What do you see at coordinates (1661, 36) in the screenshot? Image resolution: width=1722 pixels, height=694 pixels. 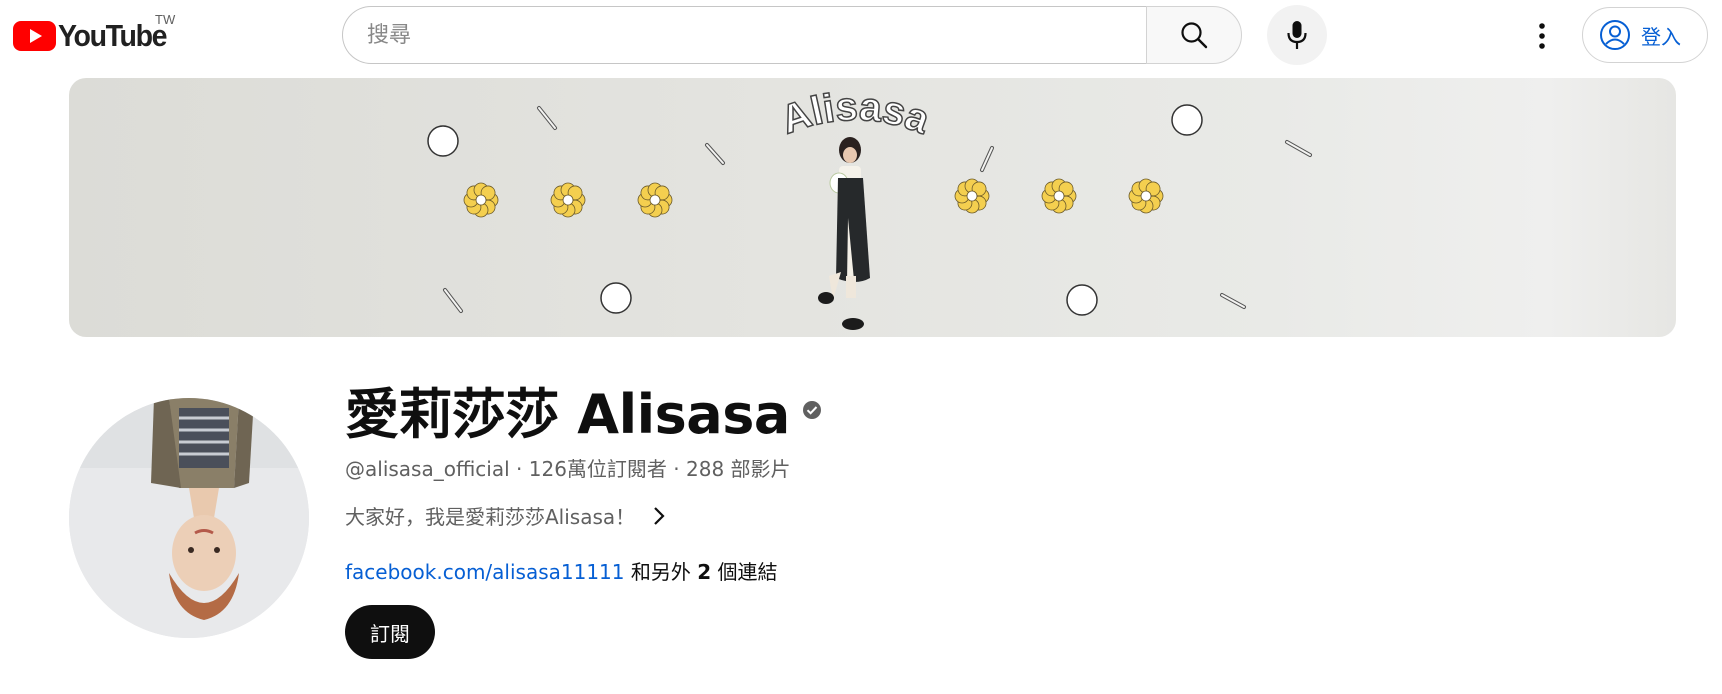 I see `sign-in-label: 登入` at bounding box center [1661, 36].